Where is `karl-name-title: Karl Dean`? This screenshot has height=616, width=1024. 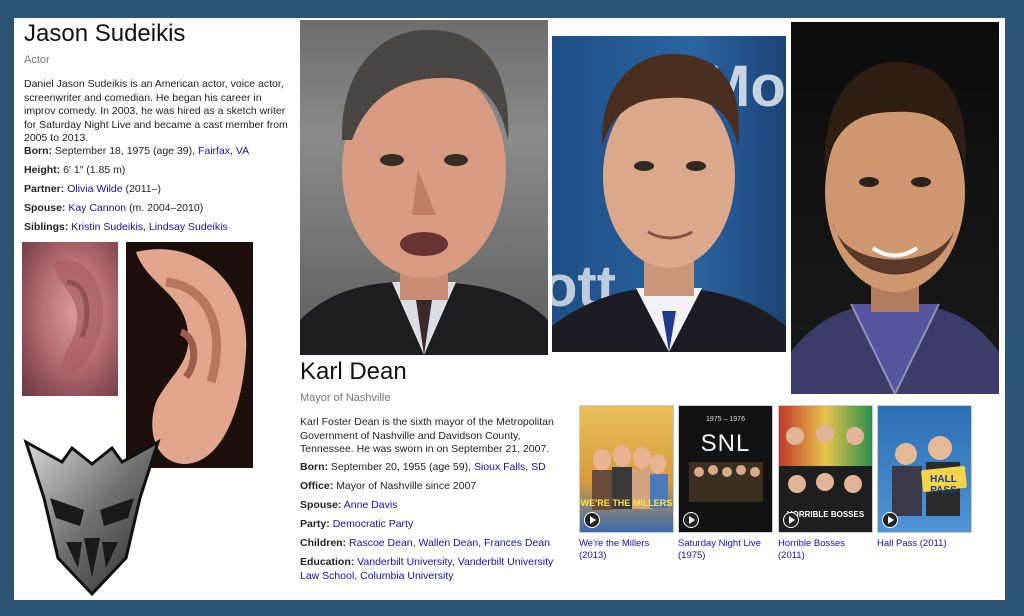 karl-name-title: Karl Dean is located at coordinates (353, 371).